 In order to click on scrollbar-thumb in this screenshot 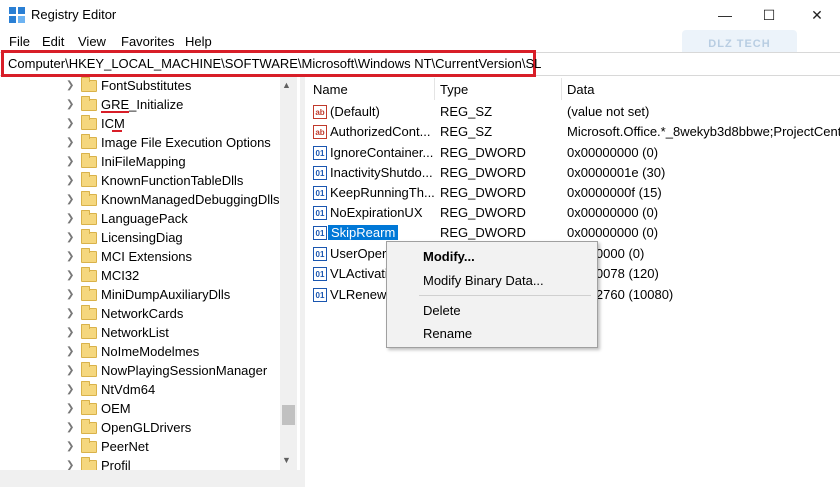, I will do `click(288, 415)`.